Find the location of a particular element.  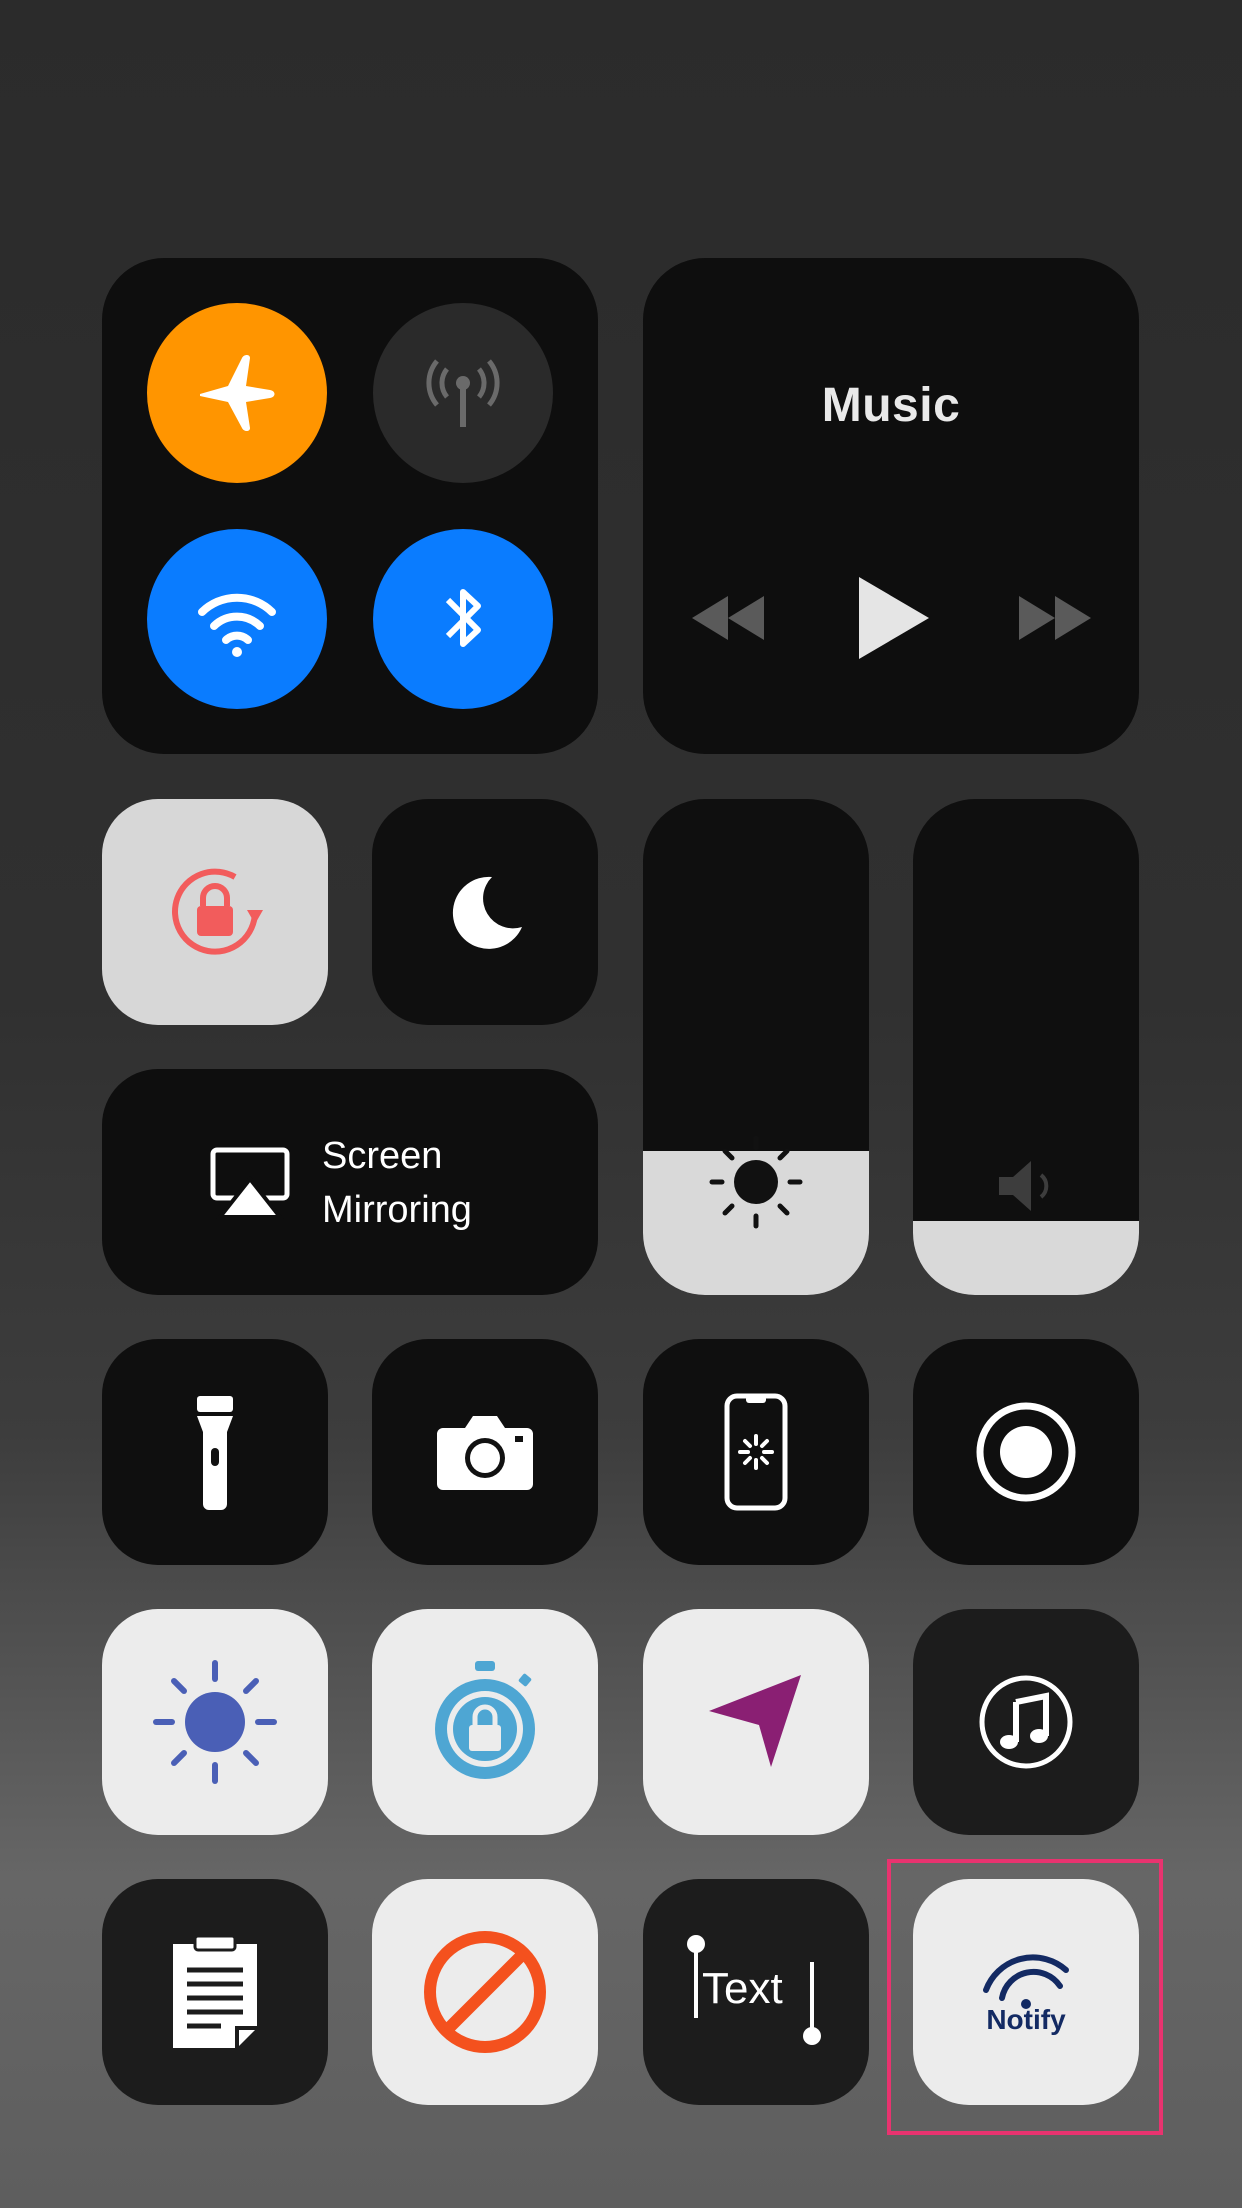

airplane-mode-button is located at coordinates (237, 393).